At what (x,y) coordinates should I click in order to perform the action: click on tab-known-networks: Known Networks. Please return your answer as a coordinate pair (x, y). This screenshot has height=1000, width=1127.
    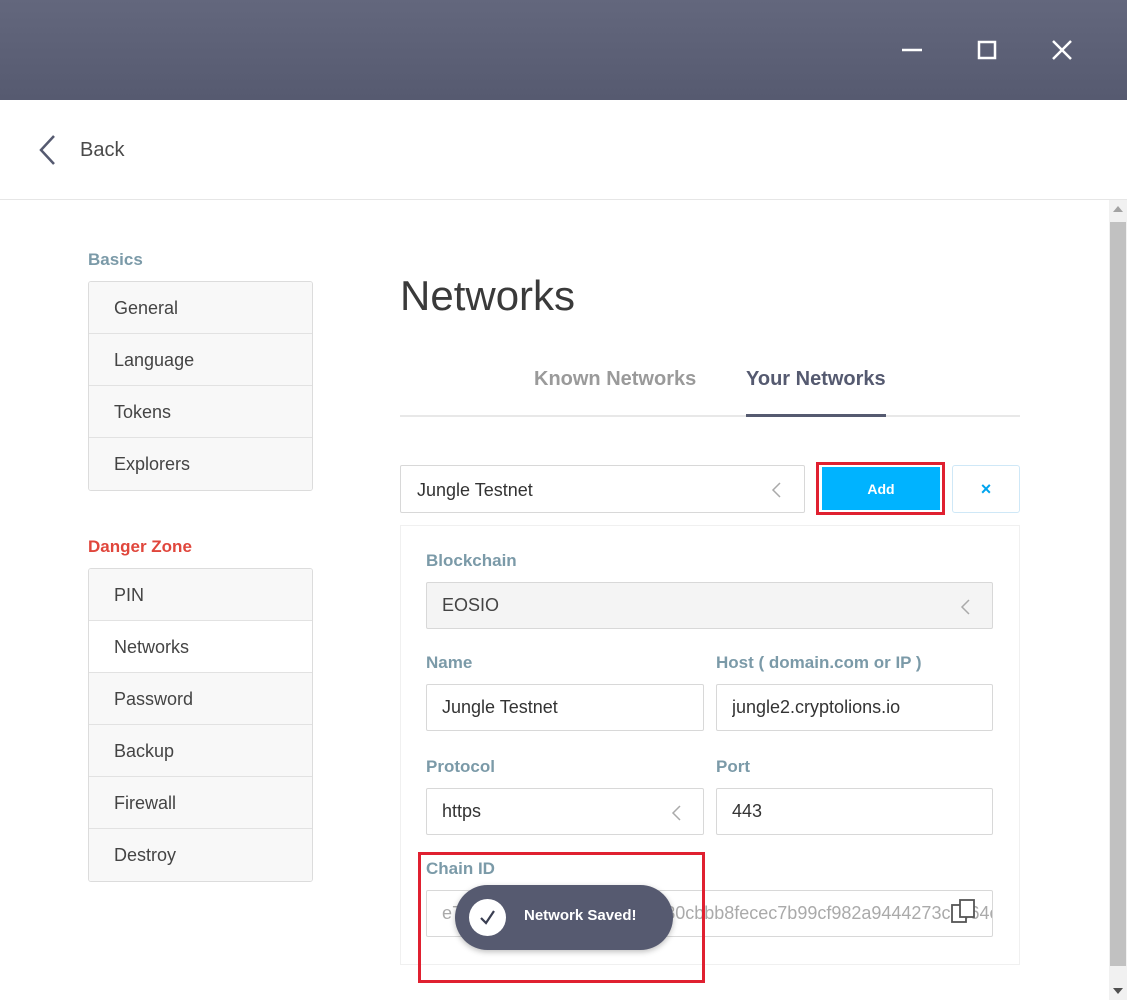
    Looking at the image, I should click on (615, 392).